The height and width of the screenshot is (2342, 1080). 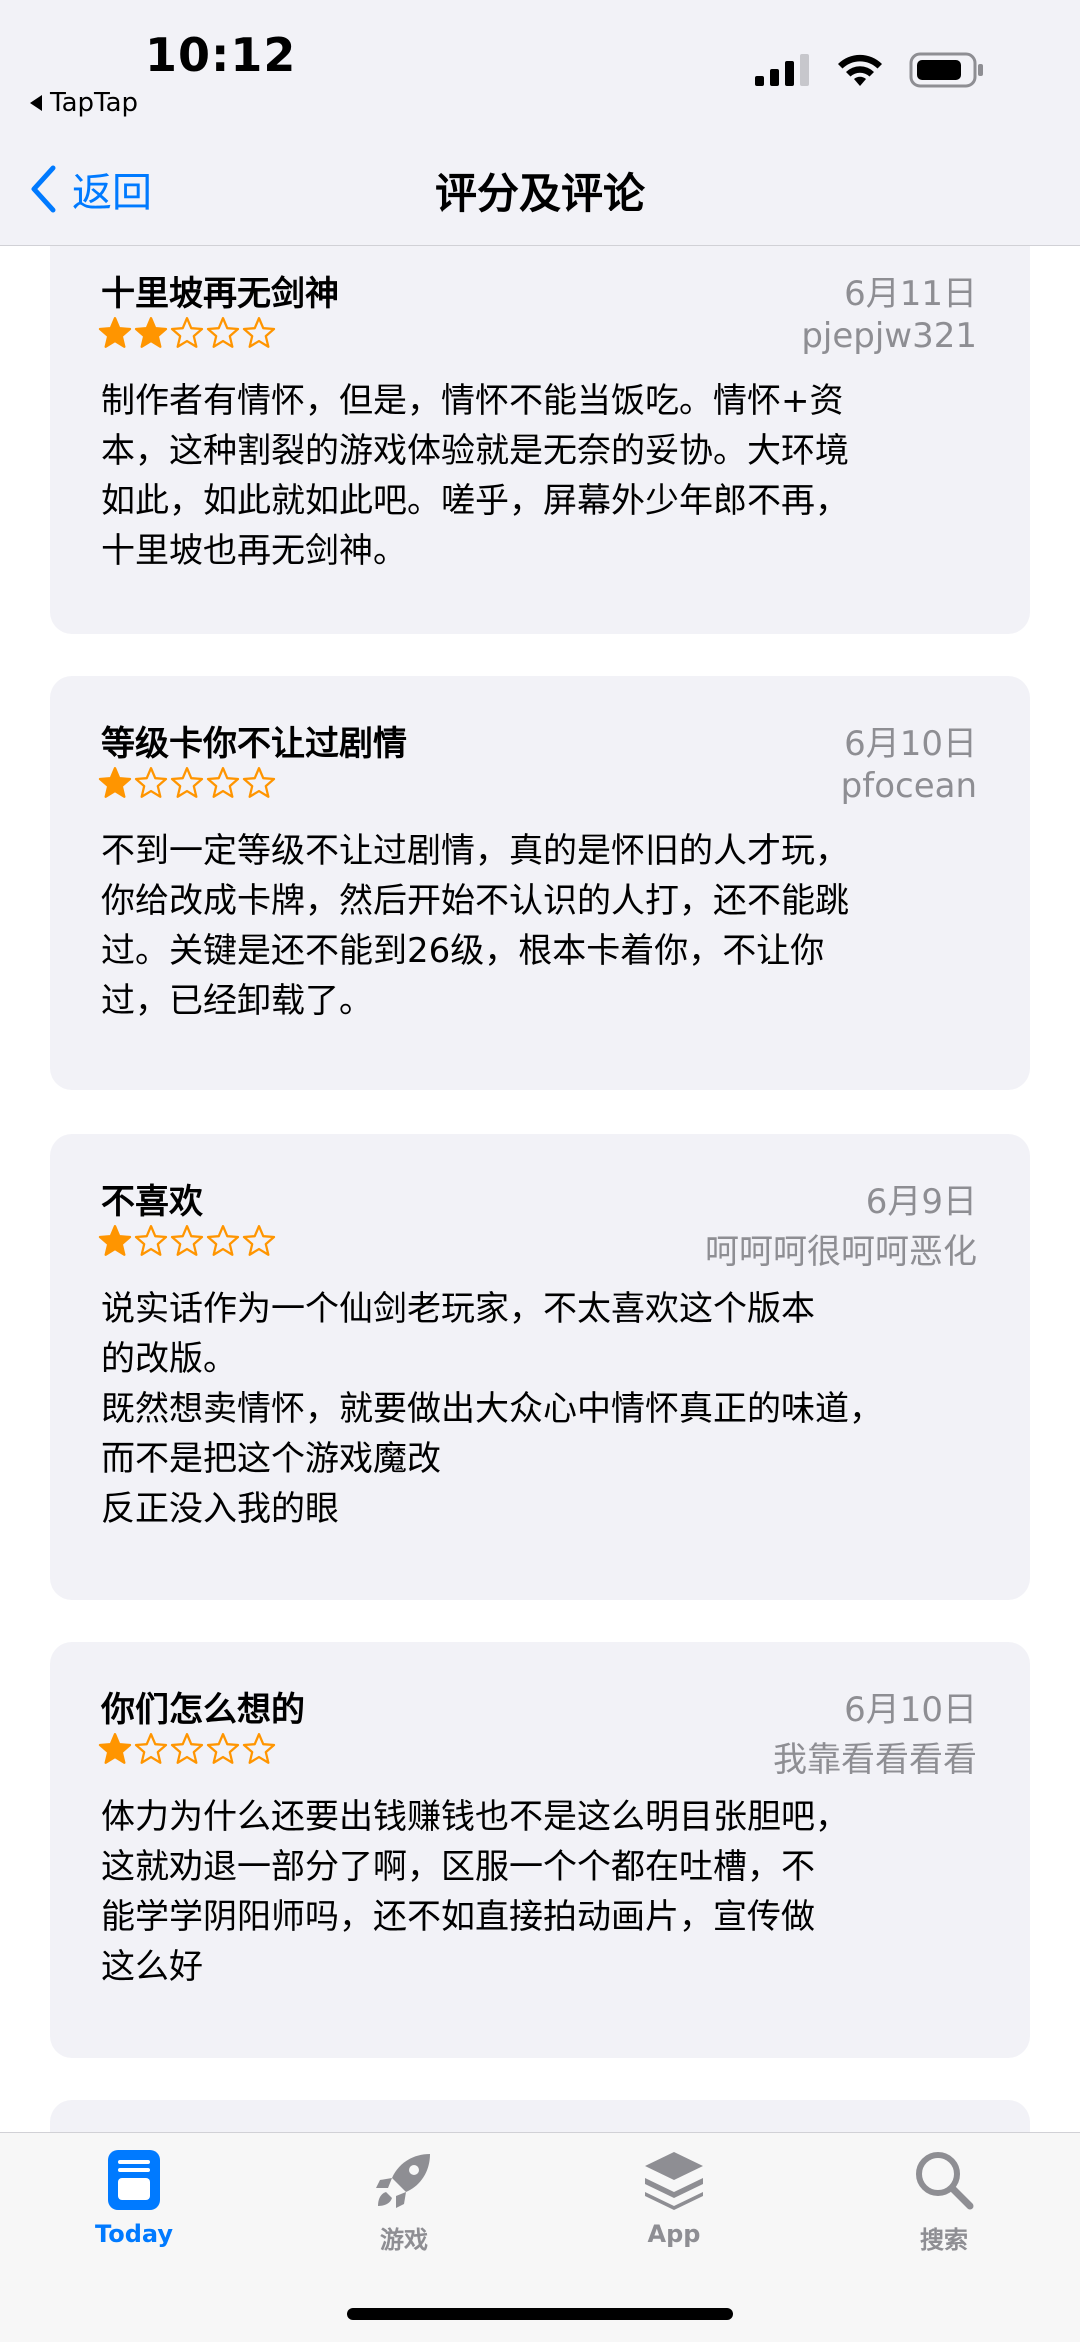 What do you see at coordinates (946, 70) in the screenshot?
I see `battery-icon` at bounding box center [946, 70].